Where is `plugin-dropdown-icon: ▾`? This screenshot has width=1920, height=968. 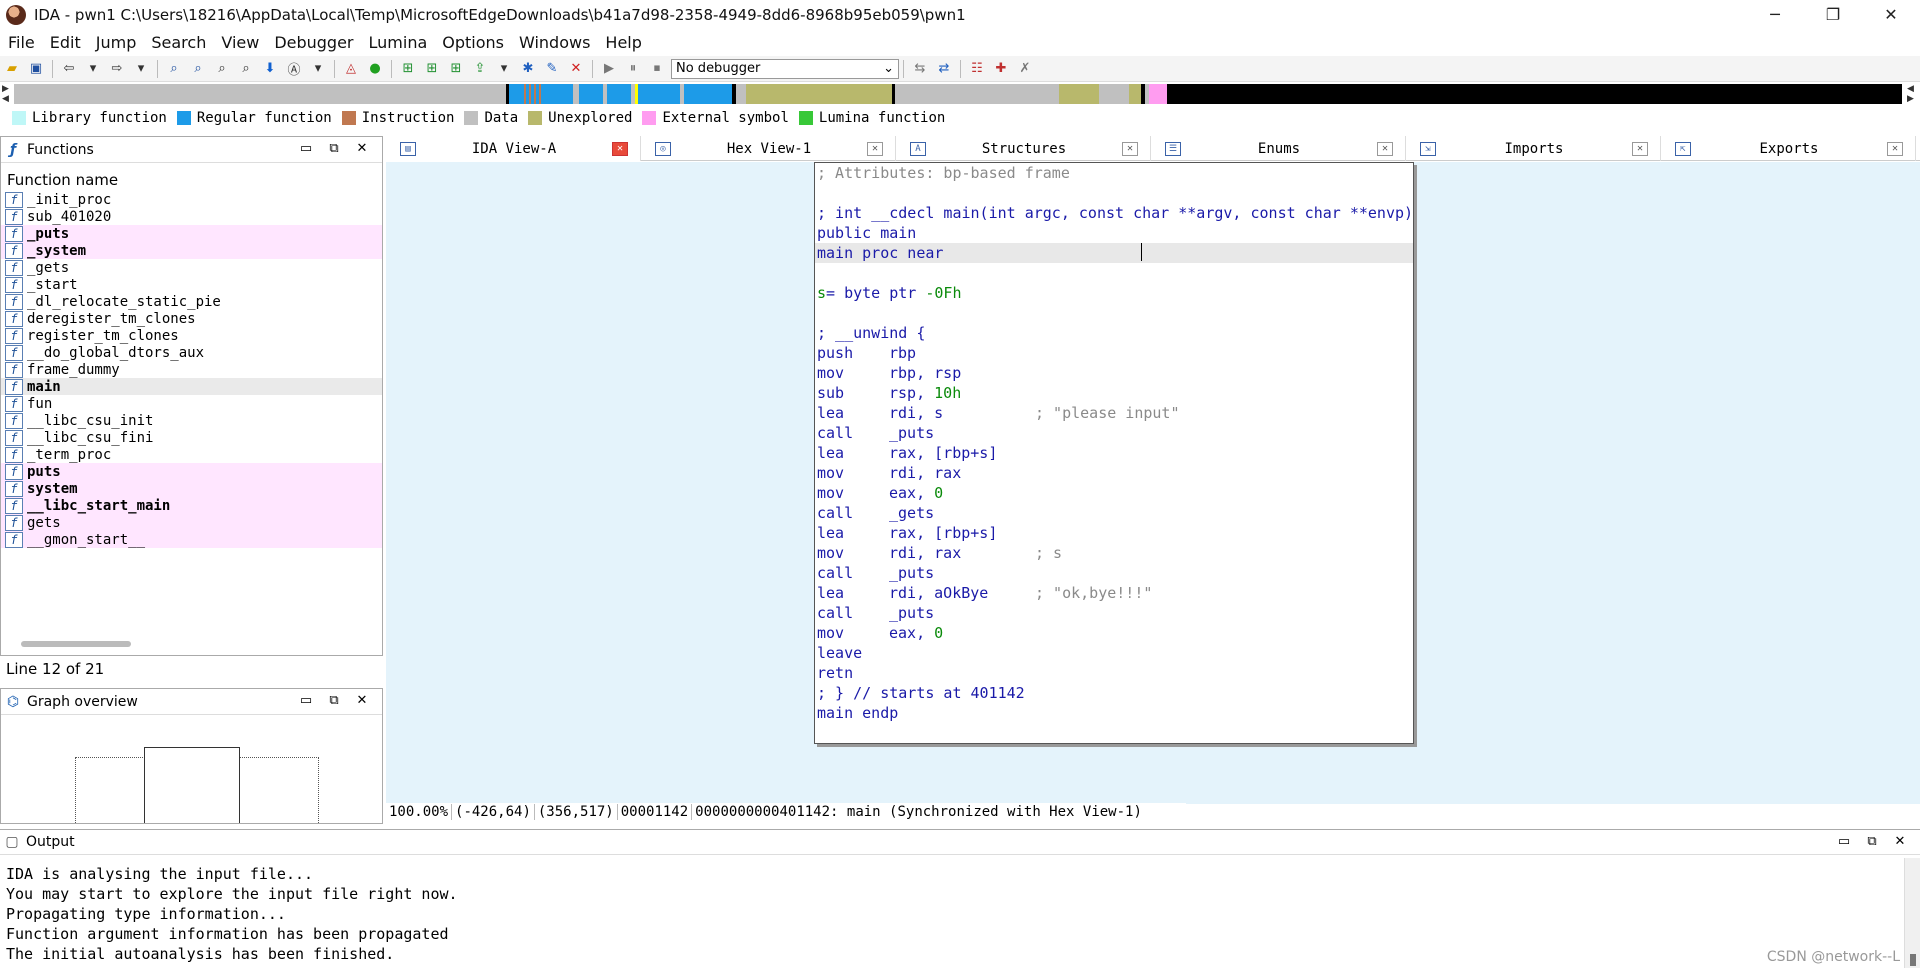 plugin-dropdown-icon: ▾ is located at coordinates (504, 69).